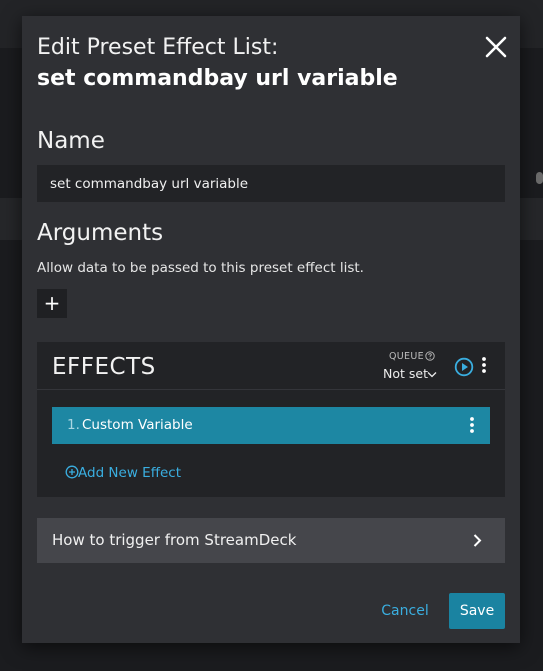 This screenshot has height=671, width=543. What do you see at coordinates (52, 303) in the screenshot?
I see `add-argument-button: +` at bounding box center [52, 303].